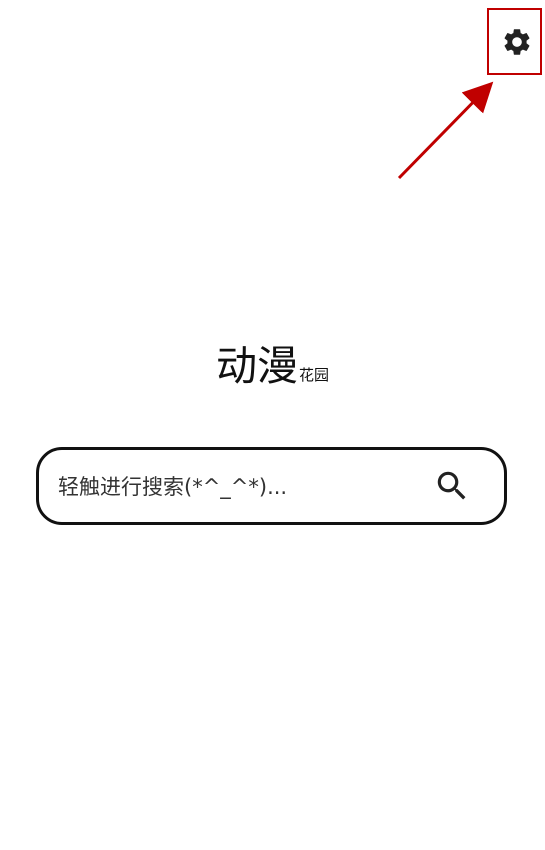  Describe the element at coordinates (256, 366) in the screenshot. I see `brand-title-main: 动漫` at that location.